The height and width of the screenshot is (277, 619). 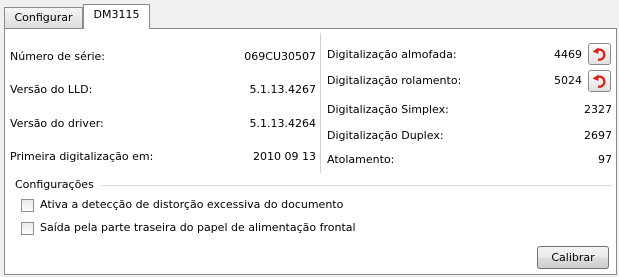 What do you see at coordinates (57, 123) in the screenshot?
I see `driver-version-label: Versão do driver:` at bounding box center [57, 123].